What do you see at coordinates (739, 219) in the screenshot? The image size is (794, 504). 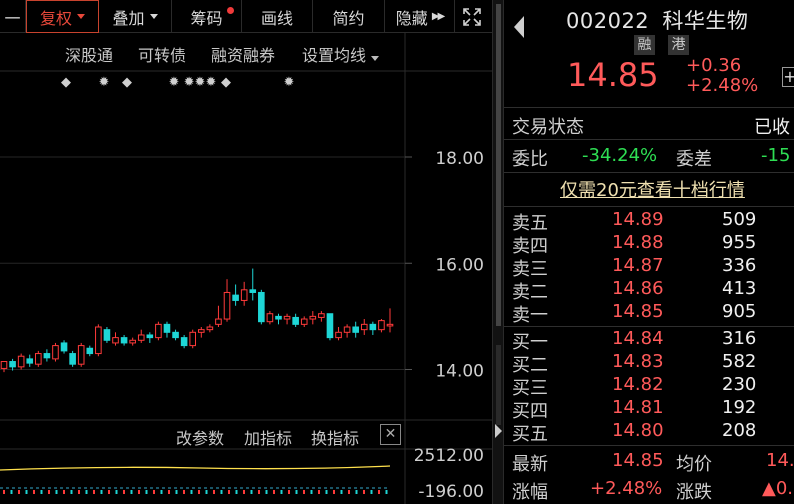 I see `ask-volume: 509` at bounding box center [739, 219].